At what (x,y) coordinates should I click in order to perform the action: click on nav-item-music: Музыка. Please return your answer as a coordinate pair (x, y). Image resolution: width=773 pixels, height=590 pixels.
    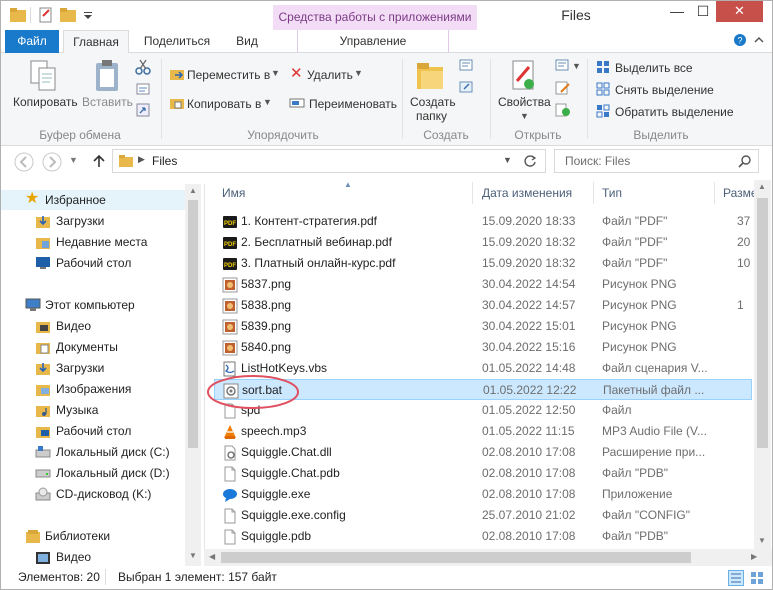
    Looking at the image, I should click on (93, 410).